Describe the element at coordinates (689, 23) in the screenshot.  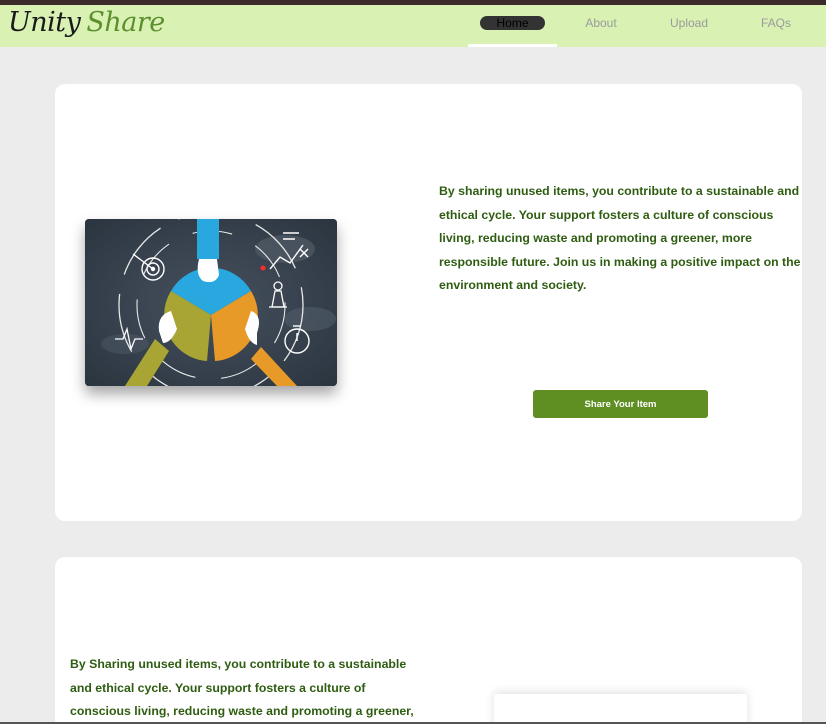
I see `nav-link-upload: Upload` at that location.